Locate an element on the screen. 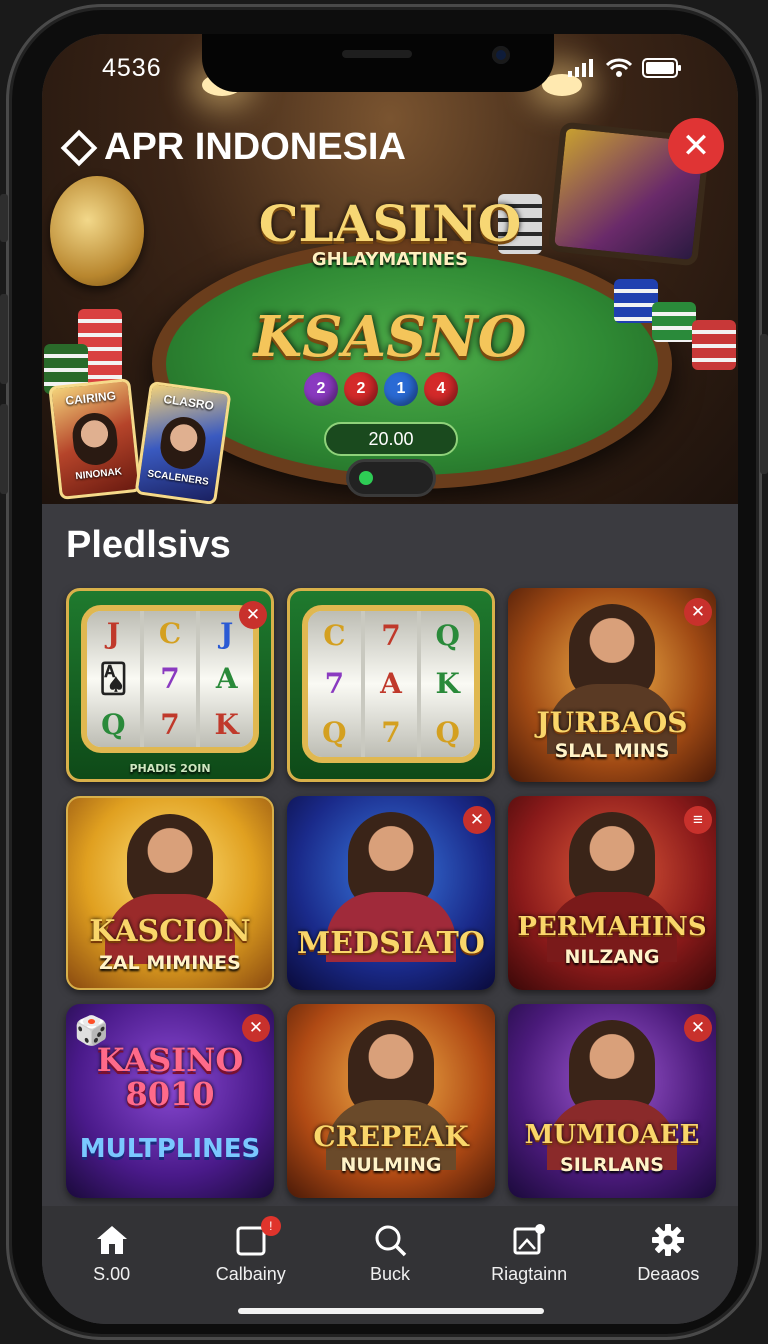  power-button is located at coordinates (764, 404).